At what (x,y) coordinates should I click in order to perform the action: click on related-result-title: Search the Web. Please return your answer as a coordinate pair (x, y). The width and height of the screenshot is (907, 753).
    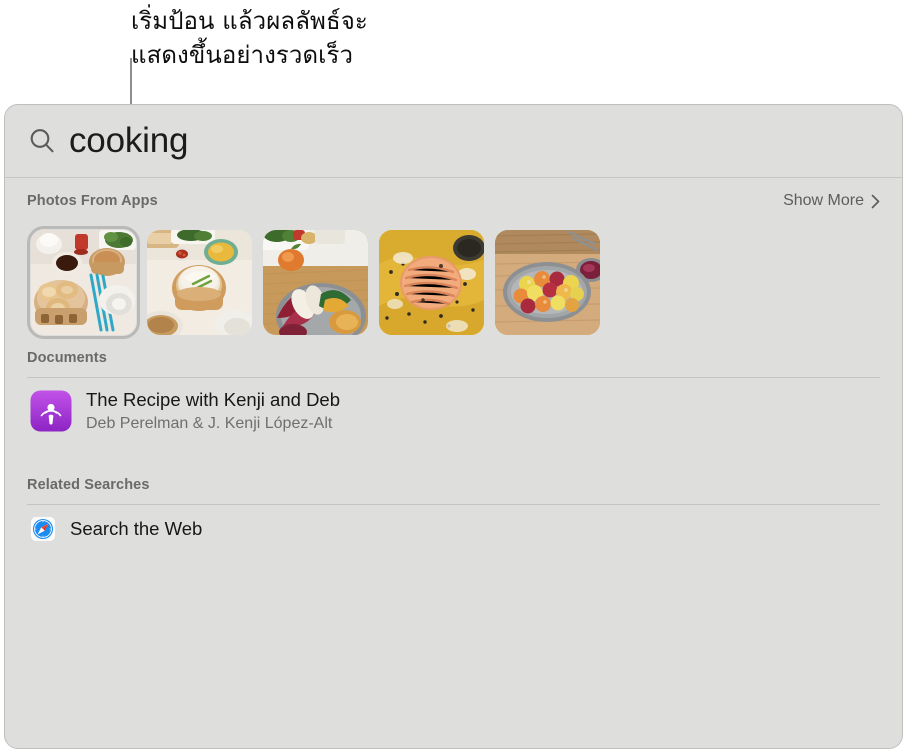
    Looking at the image, I should click on (136, 528).